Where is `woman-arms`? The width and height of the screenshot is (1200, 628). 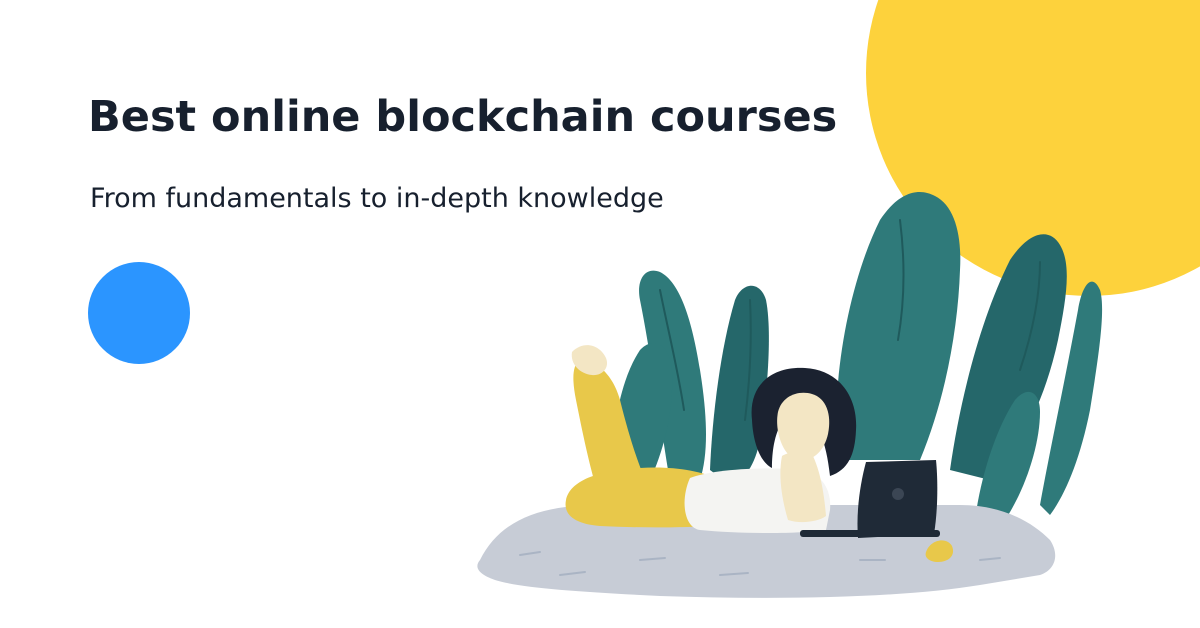
woman-arms is located at coordinates (803, 487).